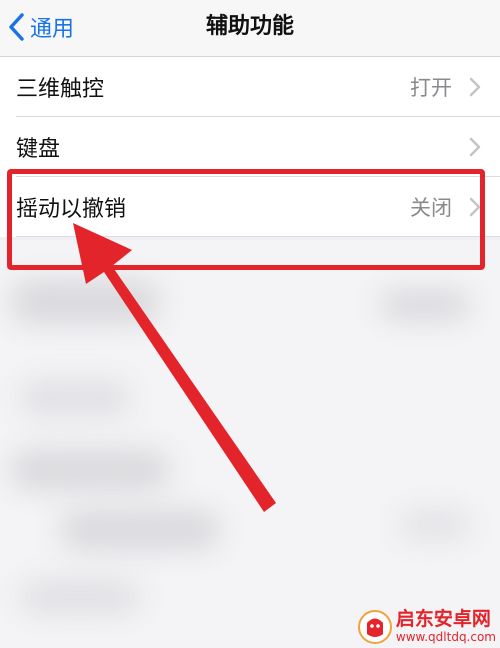 The image size is (500, 648). Describe the element at coordinates (431, 88) in the screenshot. I see `row-value: 打开` at that location.